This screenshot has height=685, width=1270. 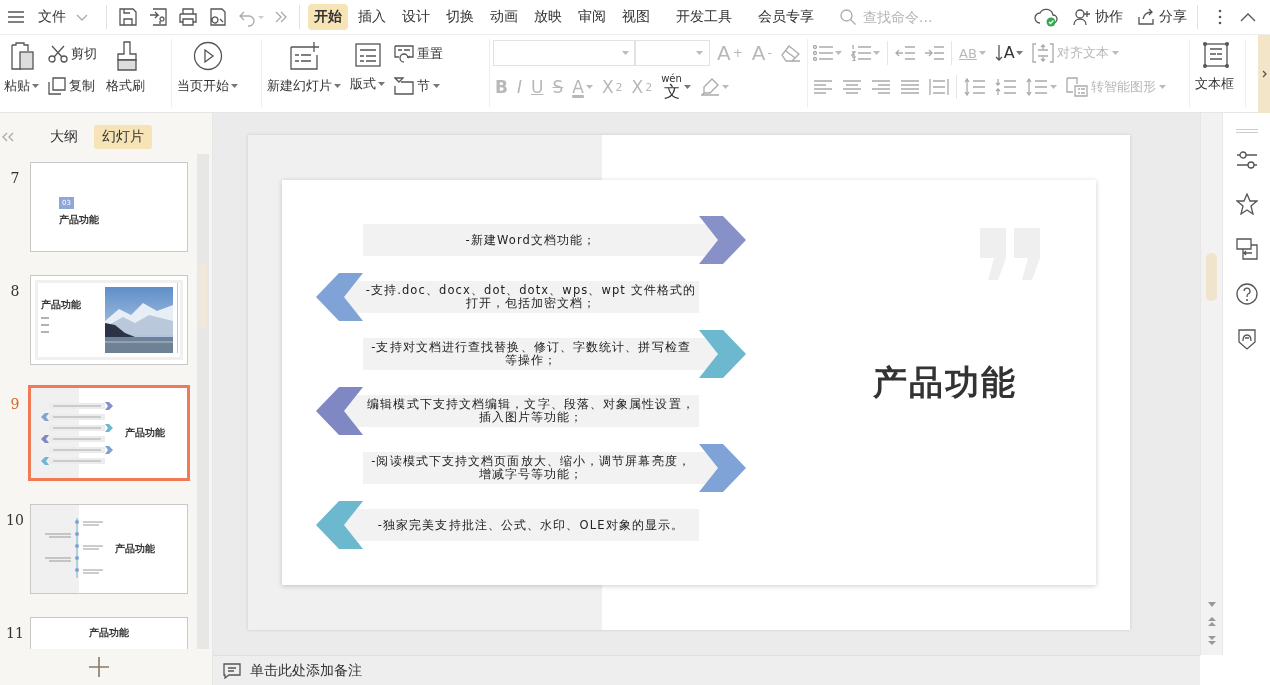 I want to click on ribbon-expander, so click(x=1264, y=74).